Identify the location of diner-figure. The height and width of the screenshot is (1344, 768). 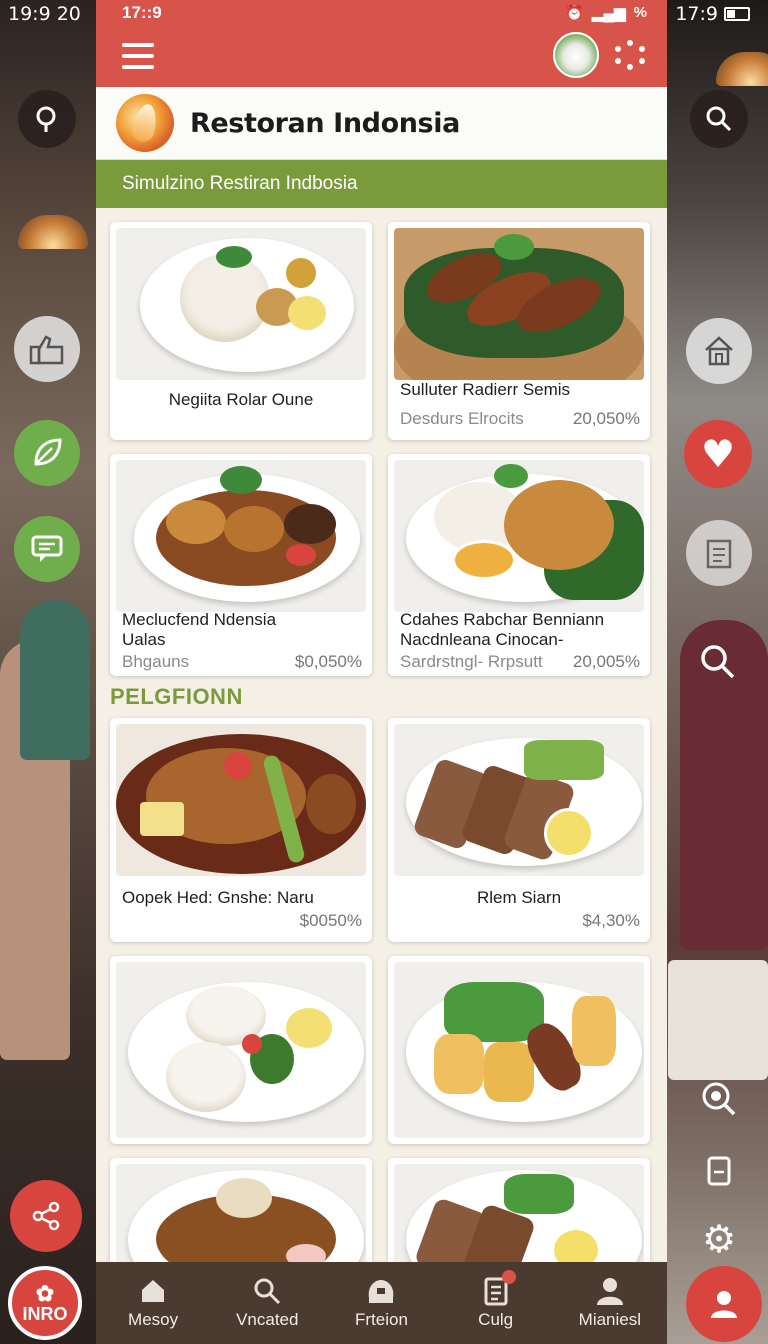
(55, 680).